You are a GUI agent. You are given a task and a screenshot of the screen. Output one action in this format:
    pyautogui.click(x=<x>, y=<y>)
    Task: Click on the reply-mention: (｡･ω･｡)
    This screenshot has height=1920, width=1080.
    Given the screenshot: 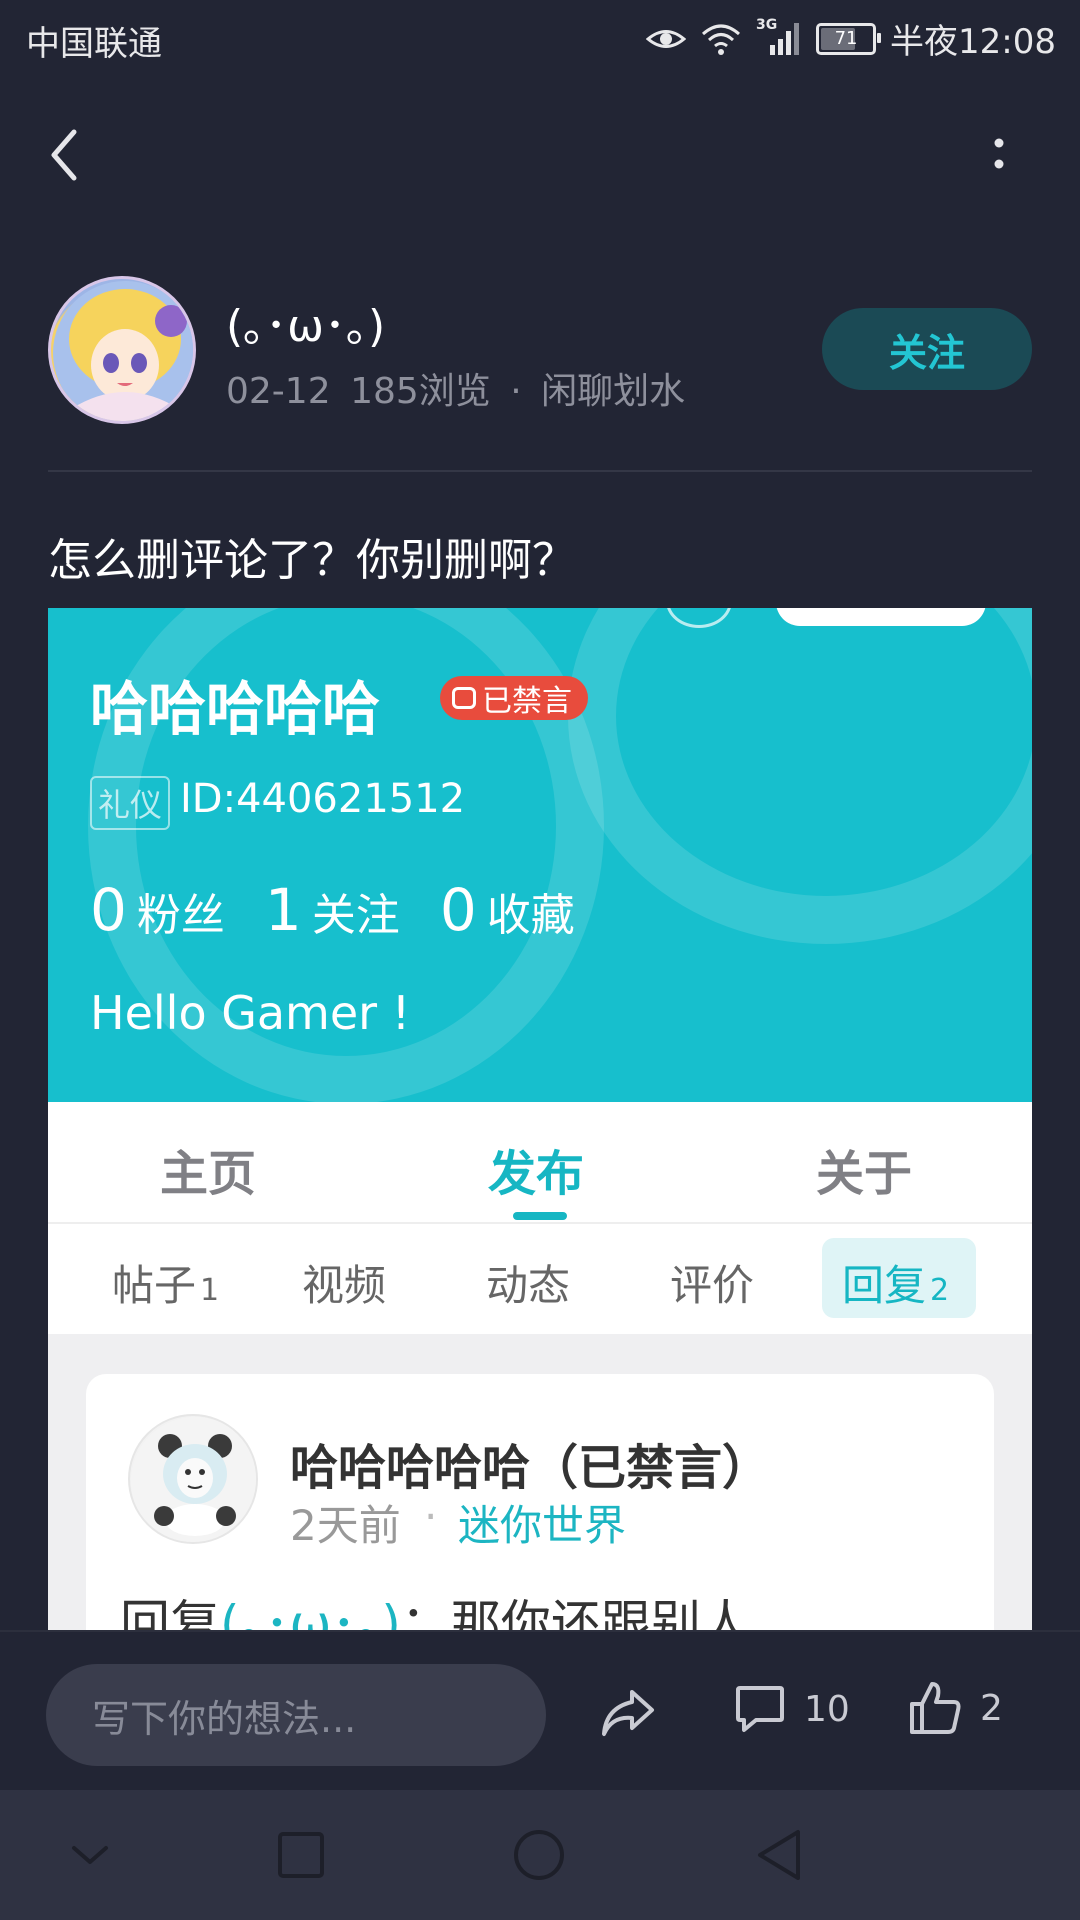 What is the action you would take?
    pyautogui.click(x=310, y=1612)
    